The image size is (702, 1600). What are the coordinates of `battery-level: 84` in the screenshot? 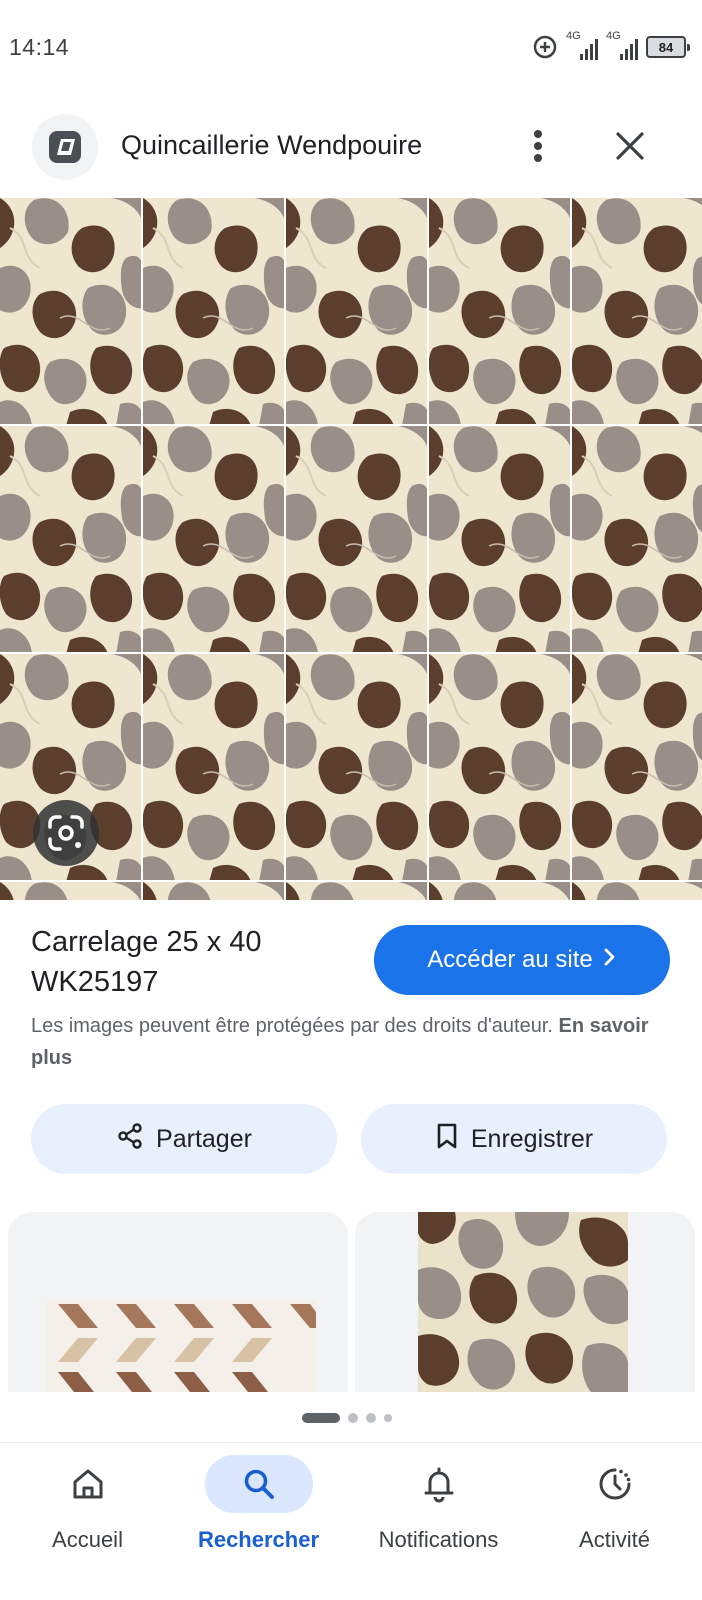 It's located at (666, 47).